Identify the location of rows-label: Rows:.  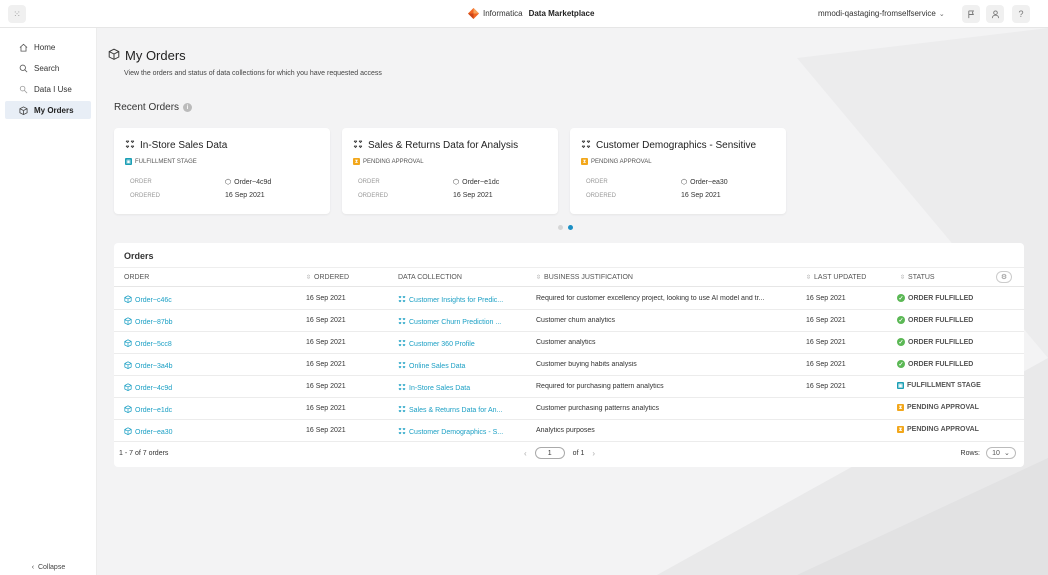
(970, 453).